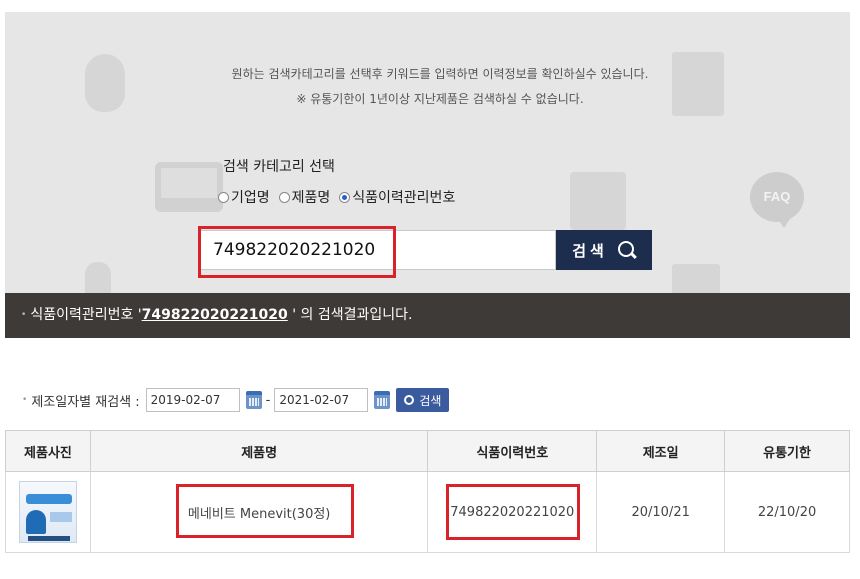 This screenshot has width=860, height=579. I want to click on date-to-input: 2021-02-07, so click(321, 400).